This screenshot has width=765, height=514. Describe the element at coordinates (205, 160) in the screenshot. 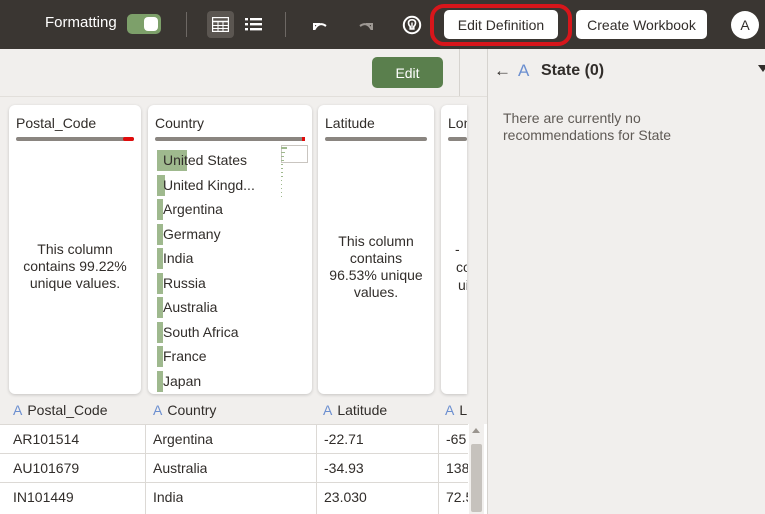

I see `country-value-label: United States` at that location.